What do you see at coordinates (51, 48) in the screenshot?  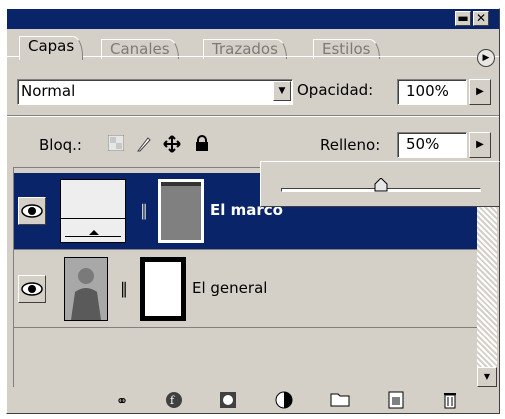 I see `tab-capas: Capas` at bounding box center [51, 48].